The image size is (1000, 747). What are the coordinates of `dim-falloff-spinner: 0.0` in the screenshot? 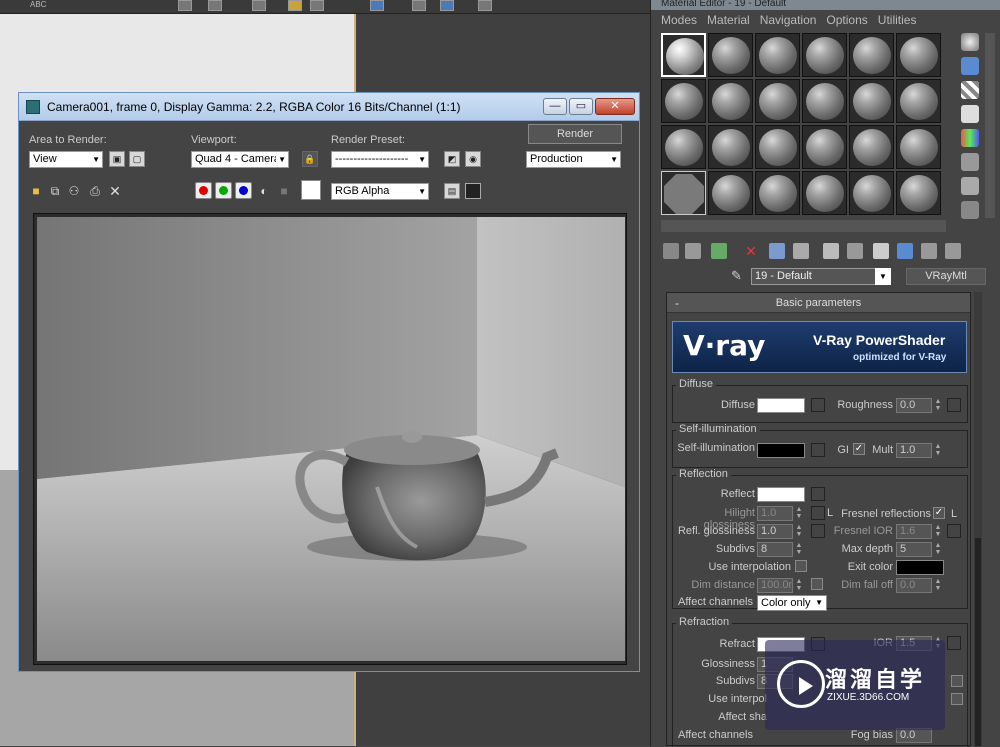 It's located at (914, 585).